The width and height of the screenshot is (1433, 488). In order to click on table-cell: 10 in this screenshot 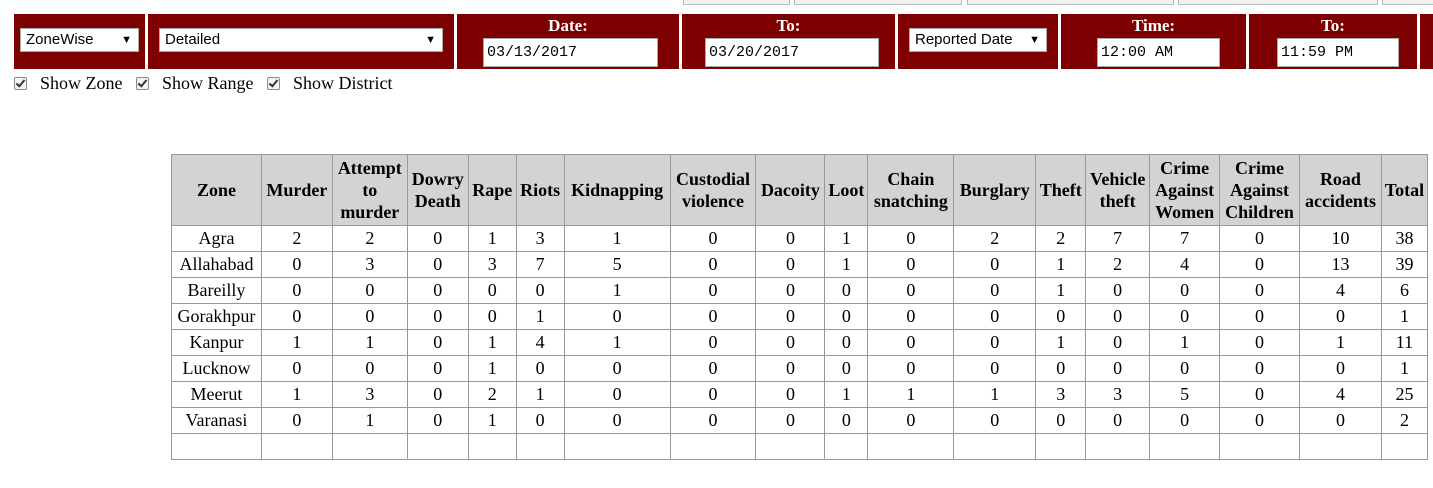, I will do `click(1340, 238)`.